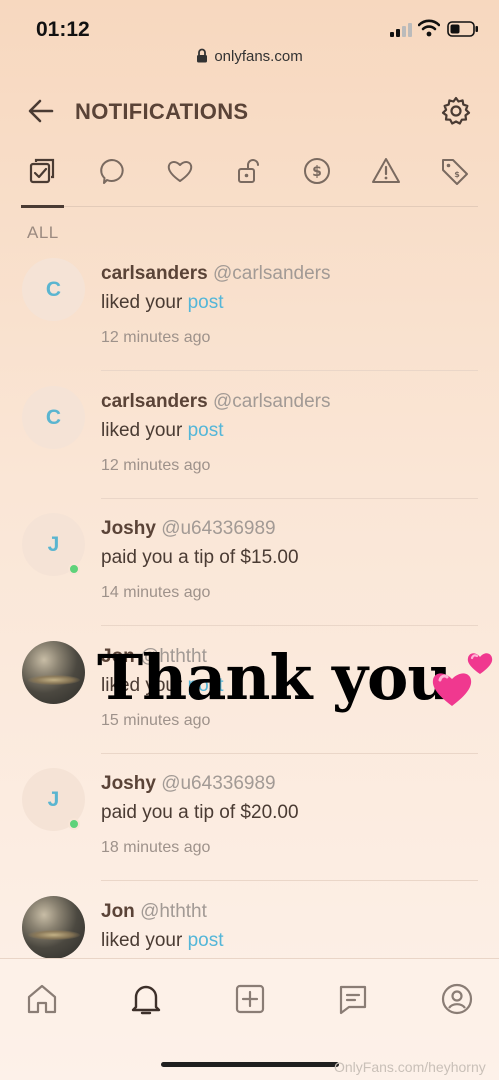 The image size is (499, 1080). Describe the element at coordinates (63, 29) in the screenshot. I see `status-time: 01:12` at that location.